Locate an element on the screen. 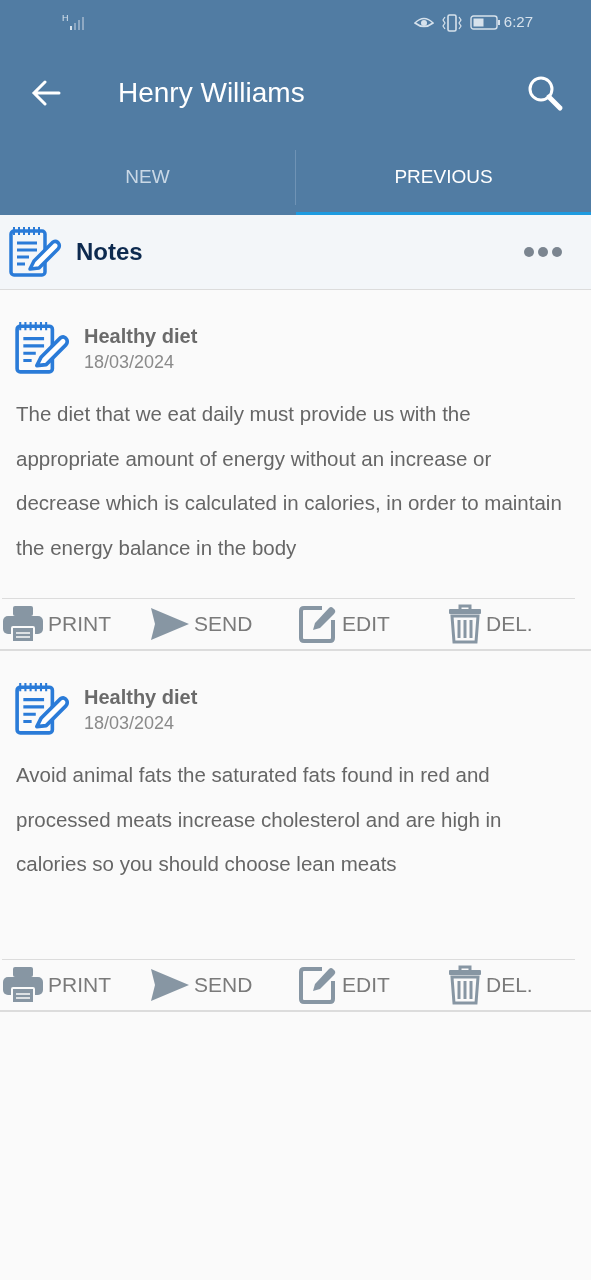 This screenshot has height=1280, width=591. note-body: The diet that we eat daily must provide us with the appropriate amount of energy without an increase or decrease which is calculated in calories, in order to maintain the energy balance in the body is located at coordinates (289, 481).